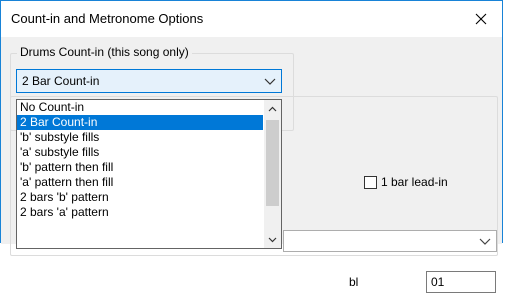 The image size is (505, 293). I want to click on drums-countin-selected: 2 Bar Count-in, so click(61, 81).